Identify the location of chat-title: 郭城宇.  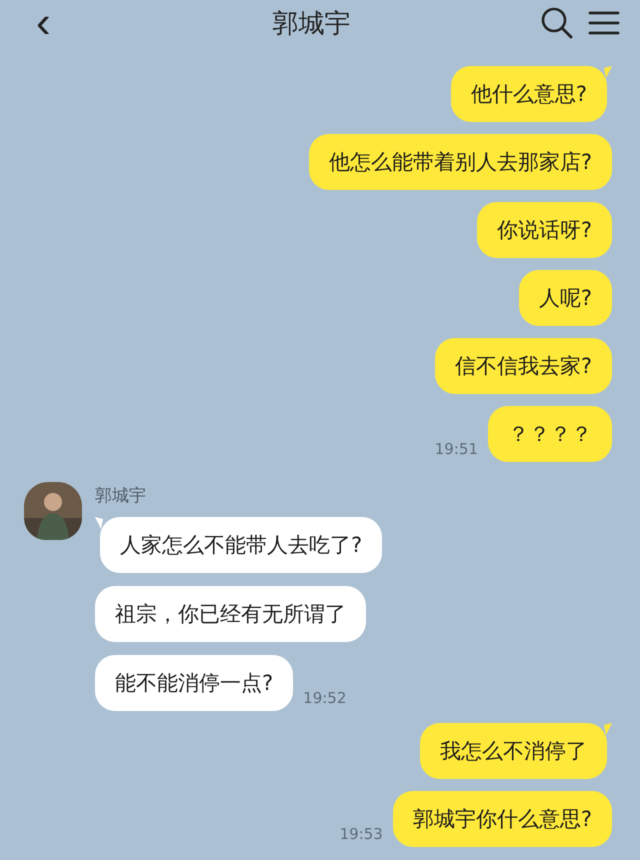
(311, 24).